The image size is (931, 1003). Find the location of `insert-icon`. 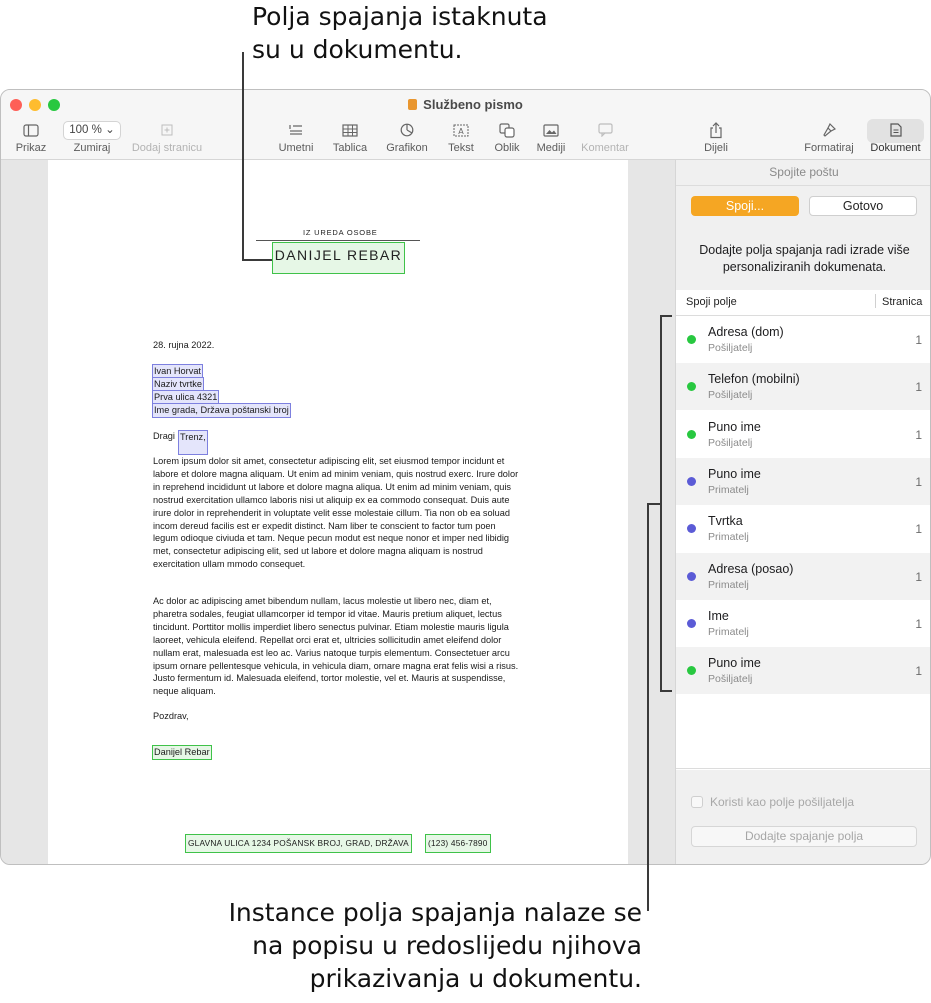

insert-icon is located at coordinates (295, 130).